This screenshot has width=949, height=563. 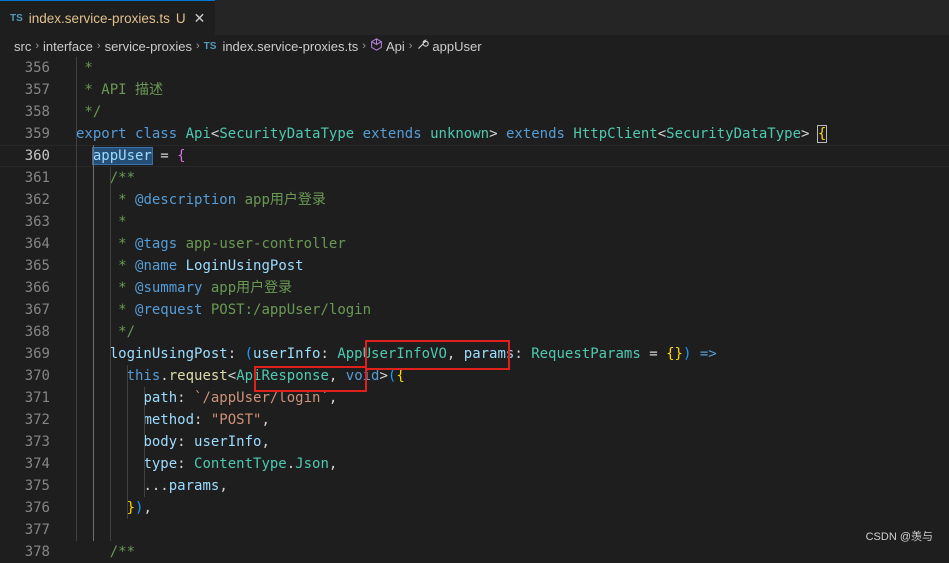 What do you see at coordinates (474, 178) in the screenshot?
I see `code-line: 361 /**` at bounding box center [474, 178].